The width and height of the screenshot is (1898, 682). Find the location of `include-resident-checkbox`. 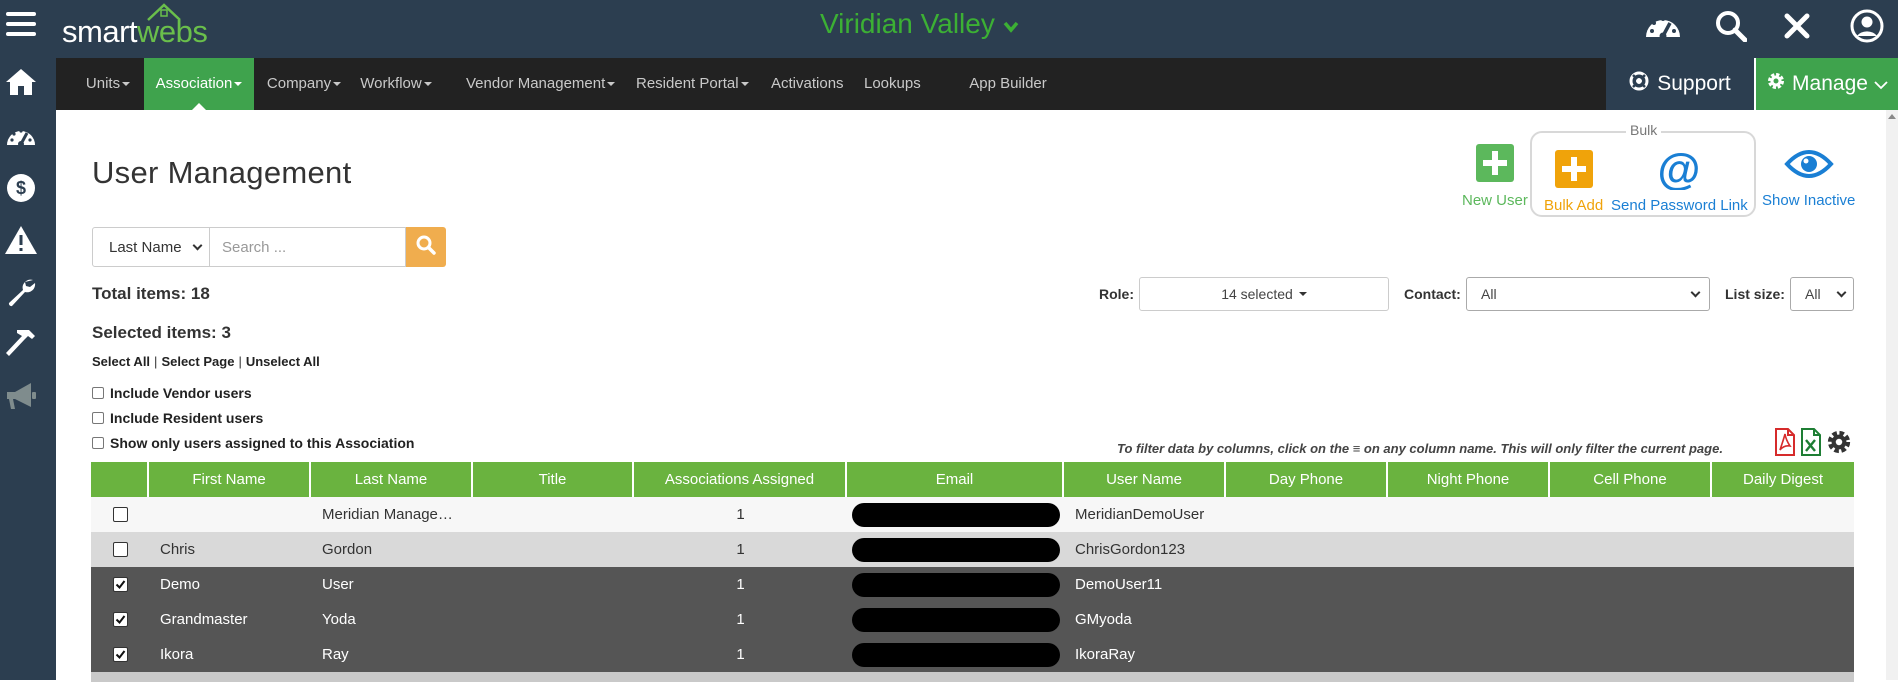

include-resident-checkbox is located at coordinates (98, 418).